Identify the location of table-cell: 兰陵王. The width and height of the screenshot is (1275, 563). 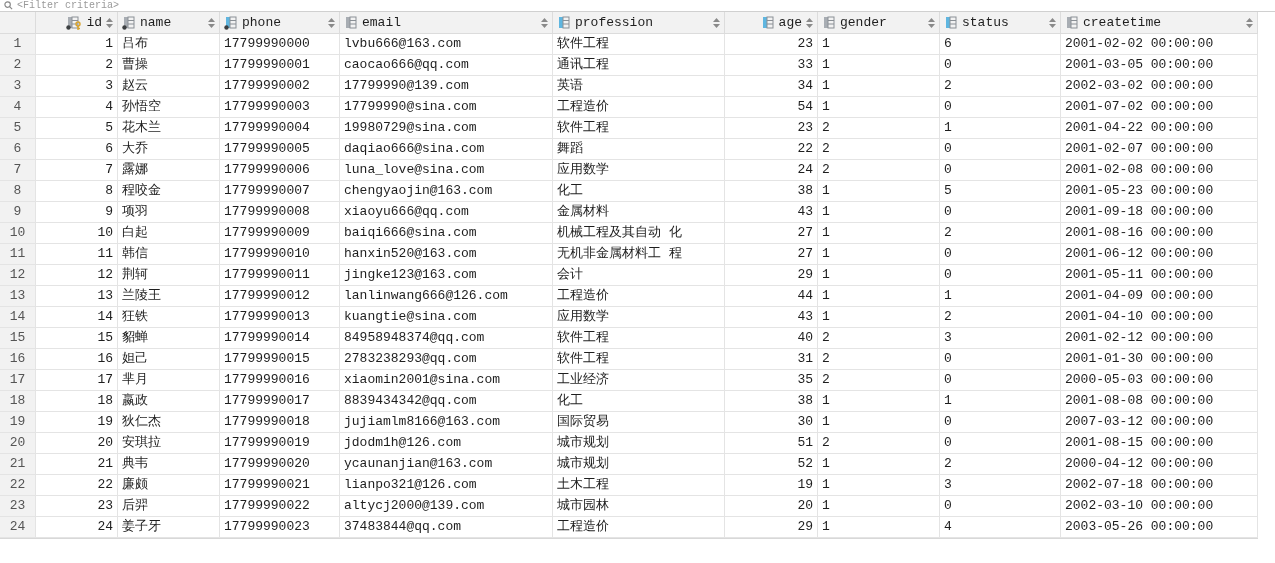
(169, 296).